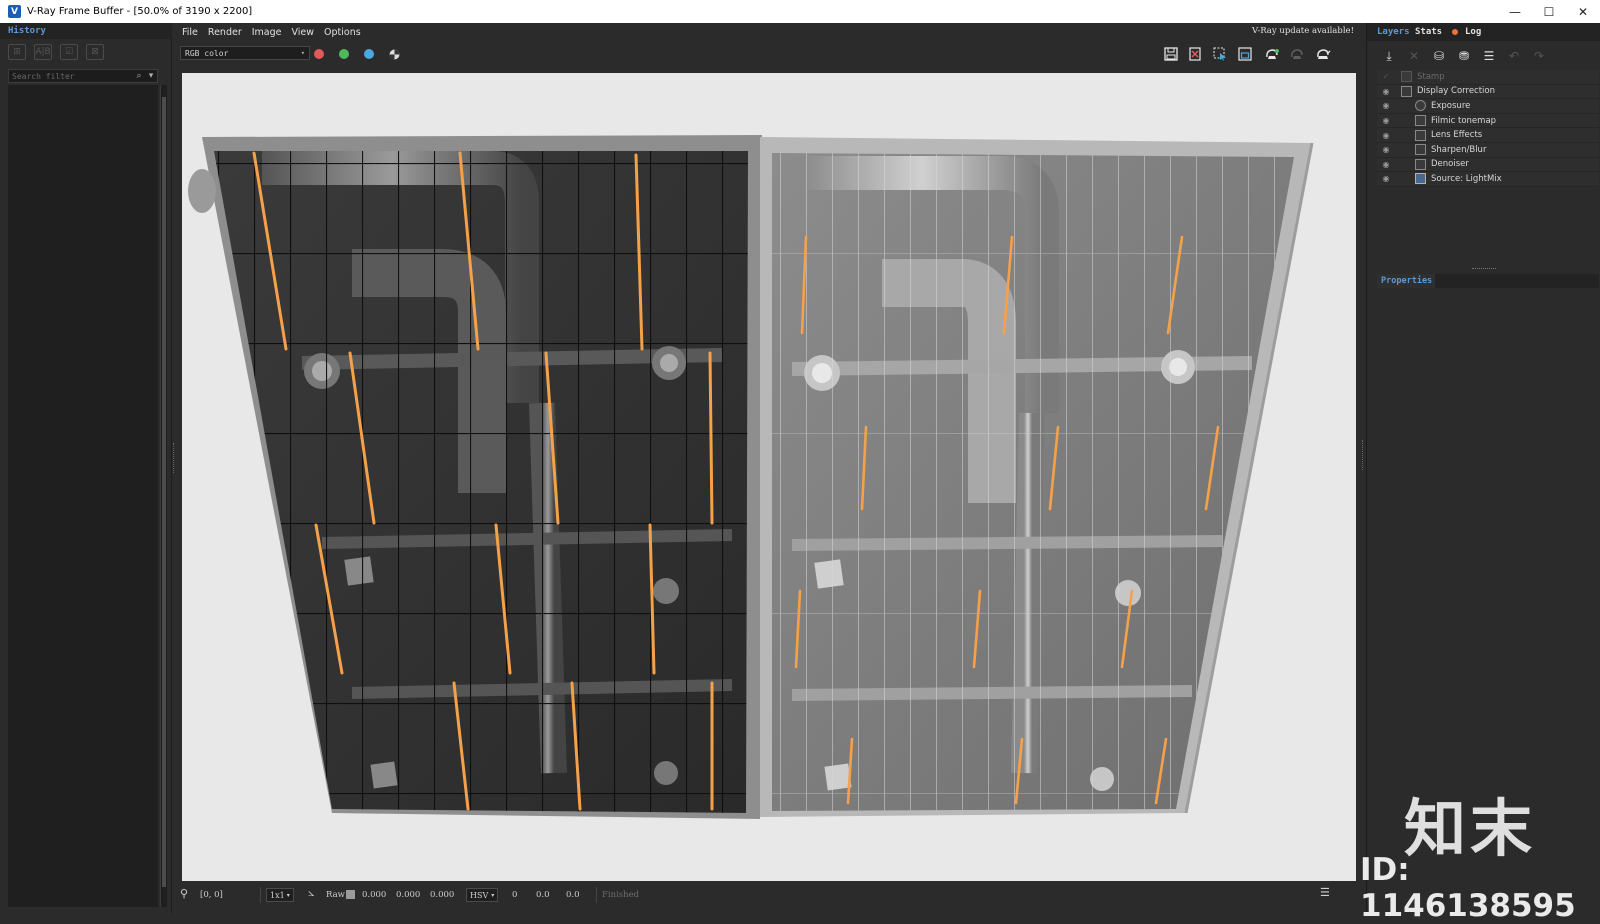 The width and height of the screenshot is (1600, 924). What do you see at coordinates (14, 11) in the screenshot?
I see `vray-app-icon: V` at bounding box center [14, 11].